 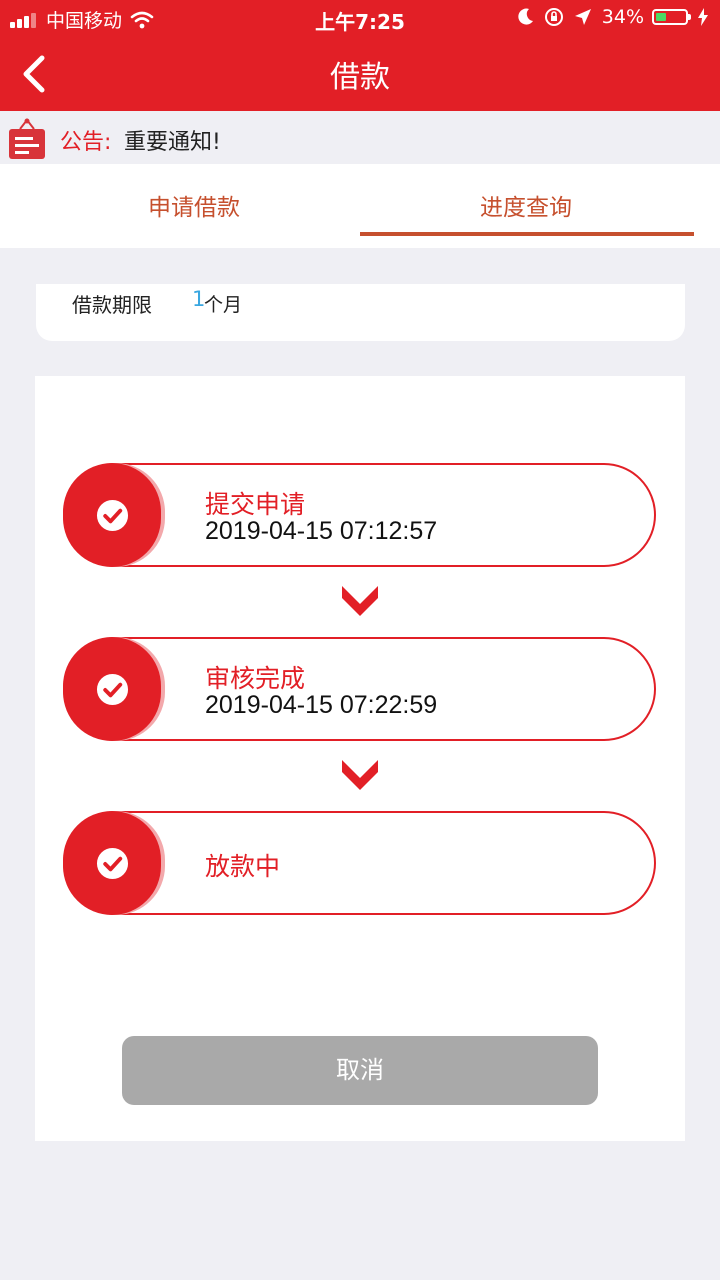 What do you see at coordinates (360, 137) in the screenshot?
I see `notice-bar: 公告: 重要通知!` at bounding box center [360, 137].